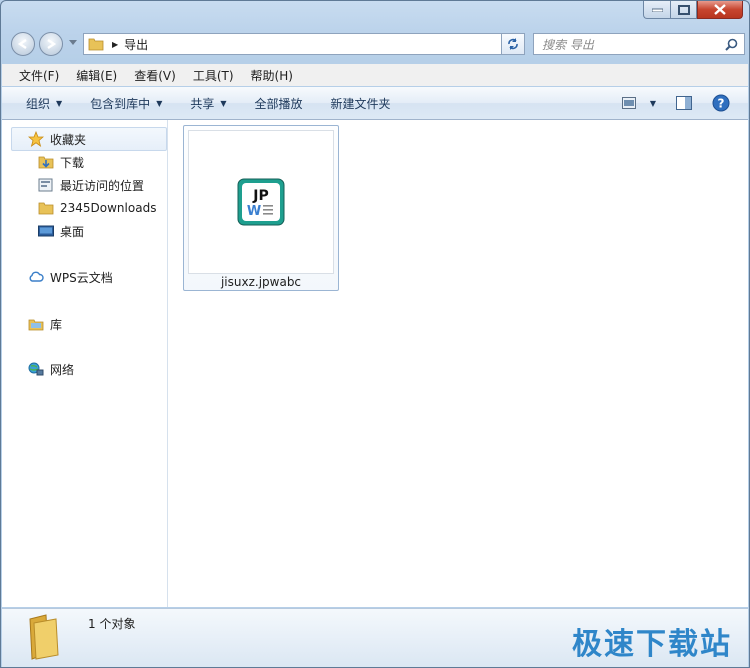  What do you see at coordinates (112, 624) in the screenshot?
I see `item-count: 1 个对象` at bounding box center [112, 624].